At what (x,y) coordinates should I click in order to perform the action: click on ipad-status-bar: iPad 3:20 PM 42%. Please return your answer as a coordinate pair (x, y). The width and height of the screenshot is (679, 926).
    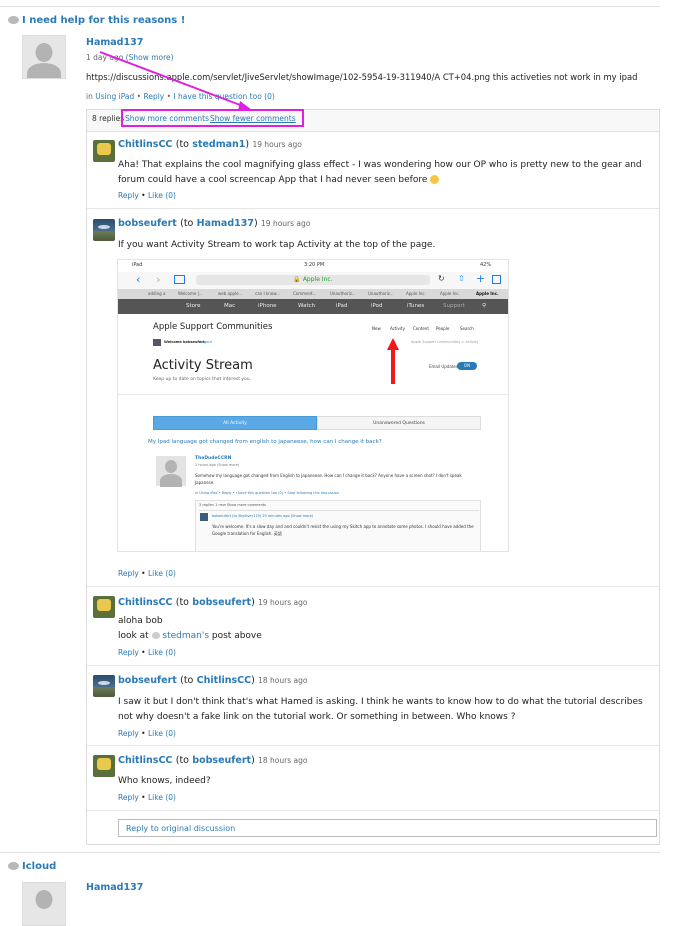
    Looking at the image, I should click on (313, 266).